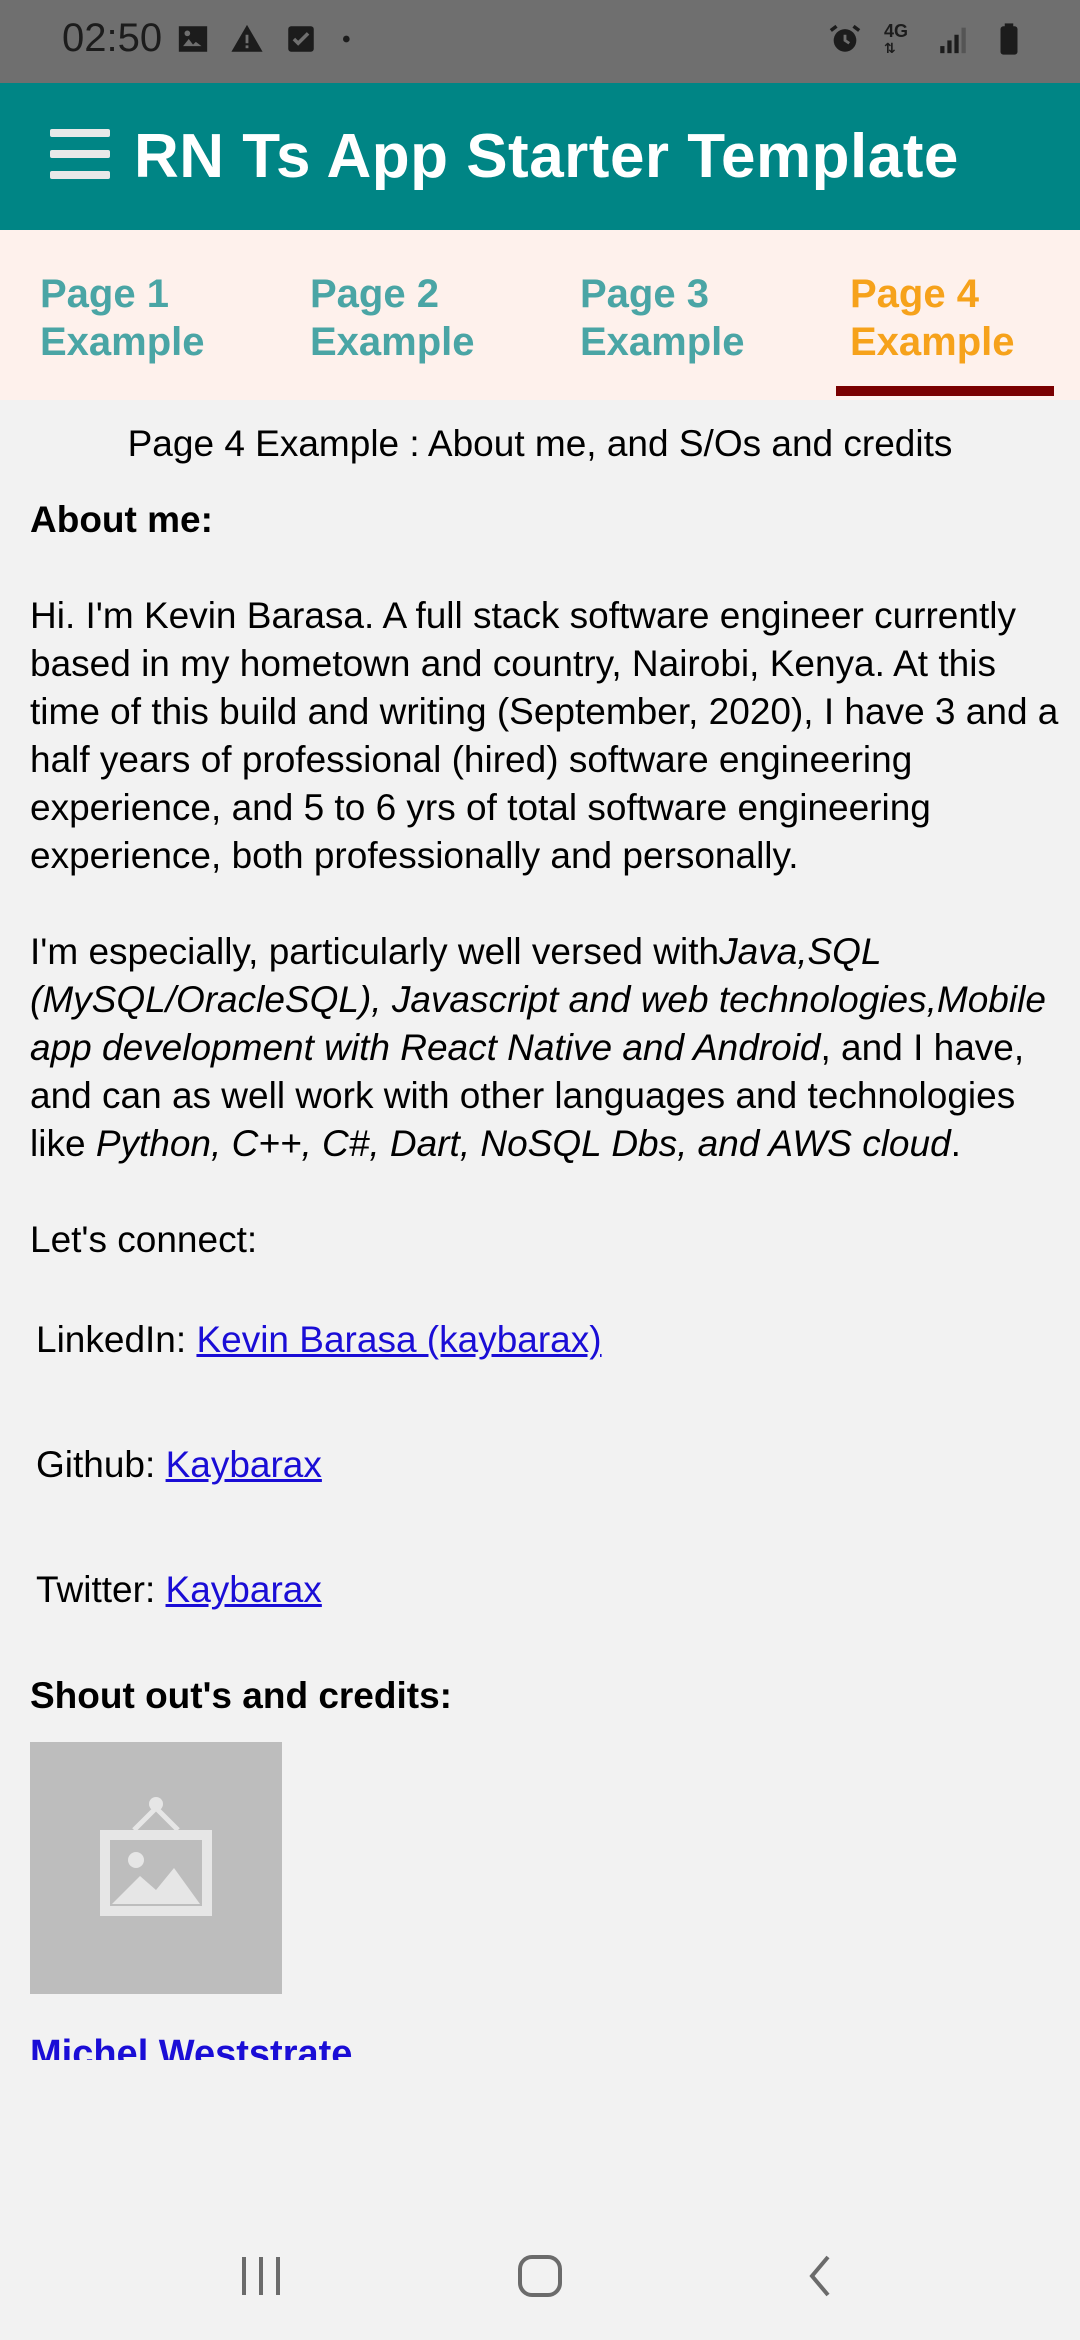  What do you see at coordinates (955, 1143) in the screenshot?
I see `skills-end: .` at bounding box center [955, 1143].